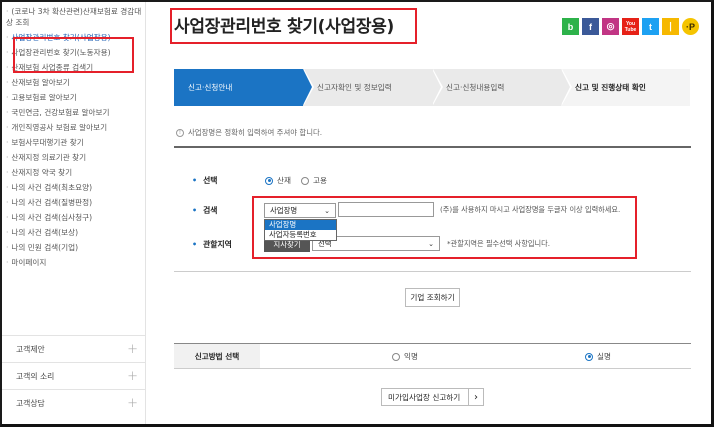 Image resolution: width=714 pixels, height=427 pixels. I want to click on sidebar-item-agency-search: · 보험사무대행기관 찾기, so click(75, 142).